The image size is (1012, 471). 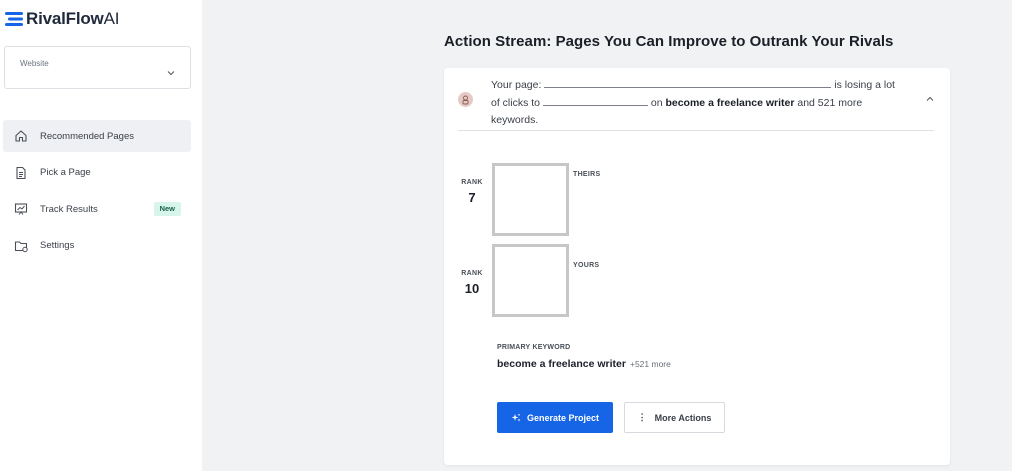 I want to click on document-icon, so click(x=21, y=173).